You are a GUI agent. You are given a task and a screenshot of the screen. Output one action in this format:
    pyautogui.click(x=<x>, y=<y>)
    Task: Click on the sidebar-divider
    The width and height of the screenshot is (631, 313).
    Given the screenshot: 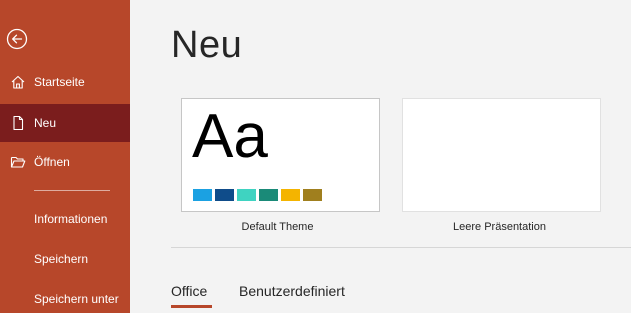 What is the action you would take?
    pyautogui.click(x=72, y=190)
    